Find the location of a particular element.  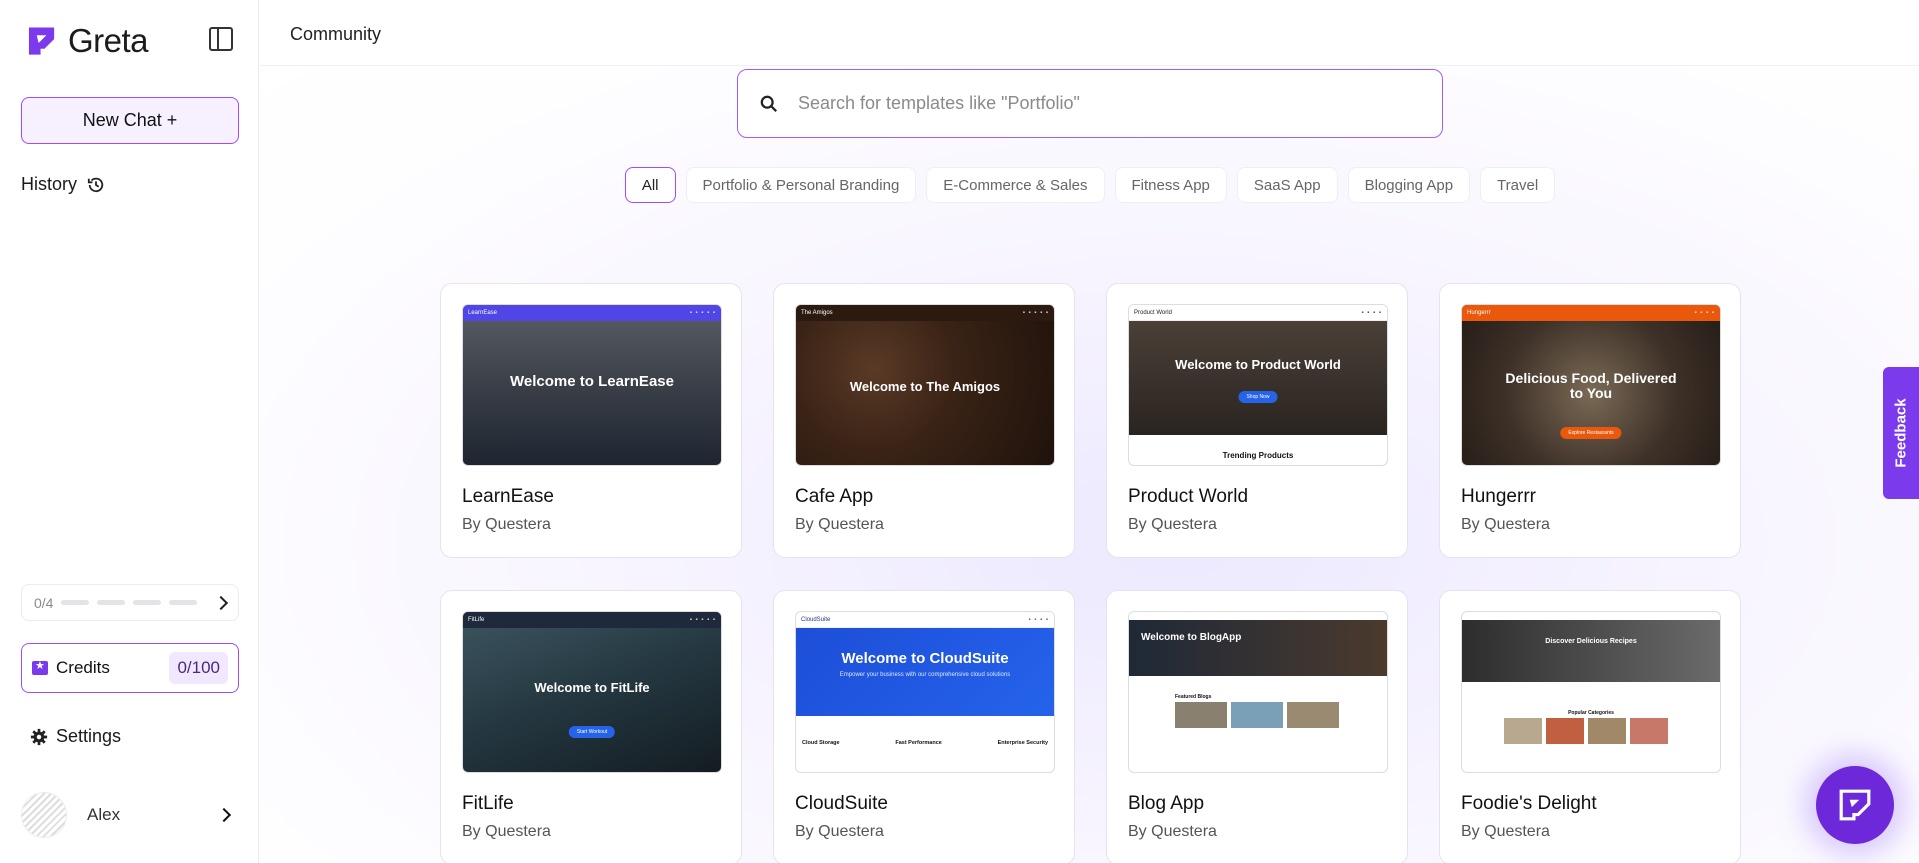

thumb-image-row is located at coordinates (1586, 731).